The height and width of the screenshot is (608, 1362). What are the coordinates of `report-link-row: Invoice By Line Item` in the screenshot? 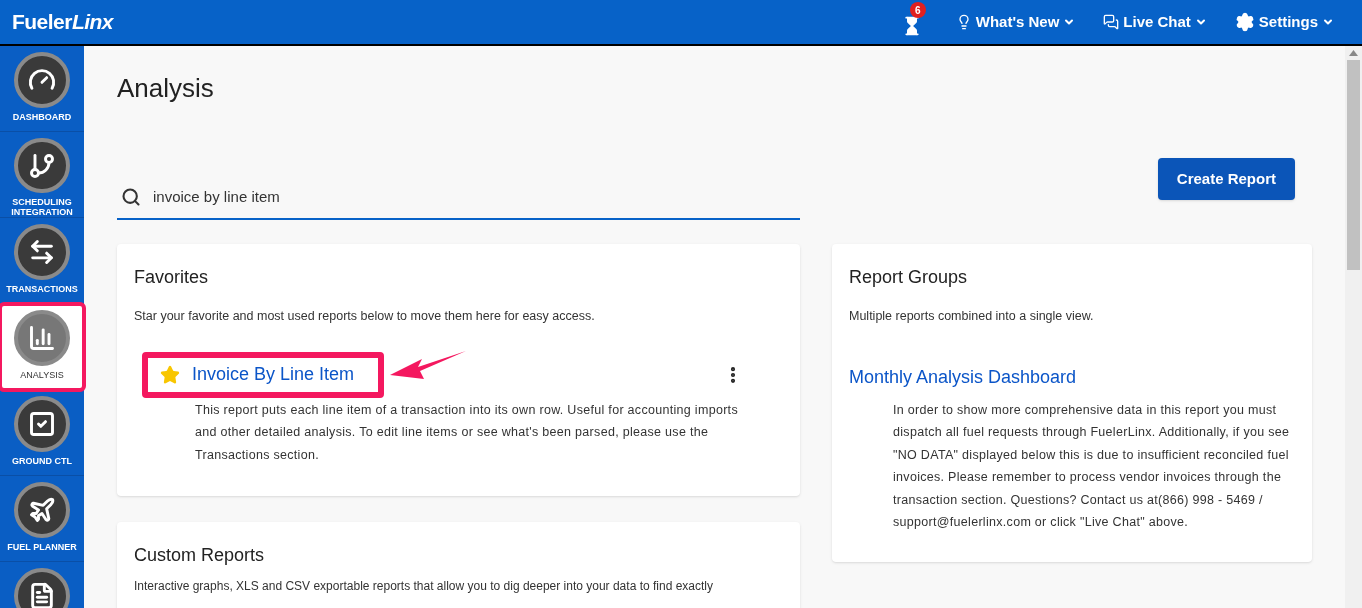 It's located at (263, 374).